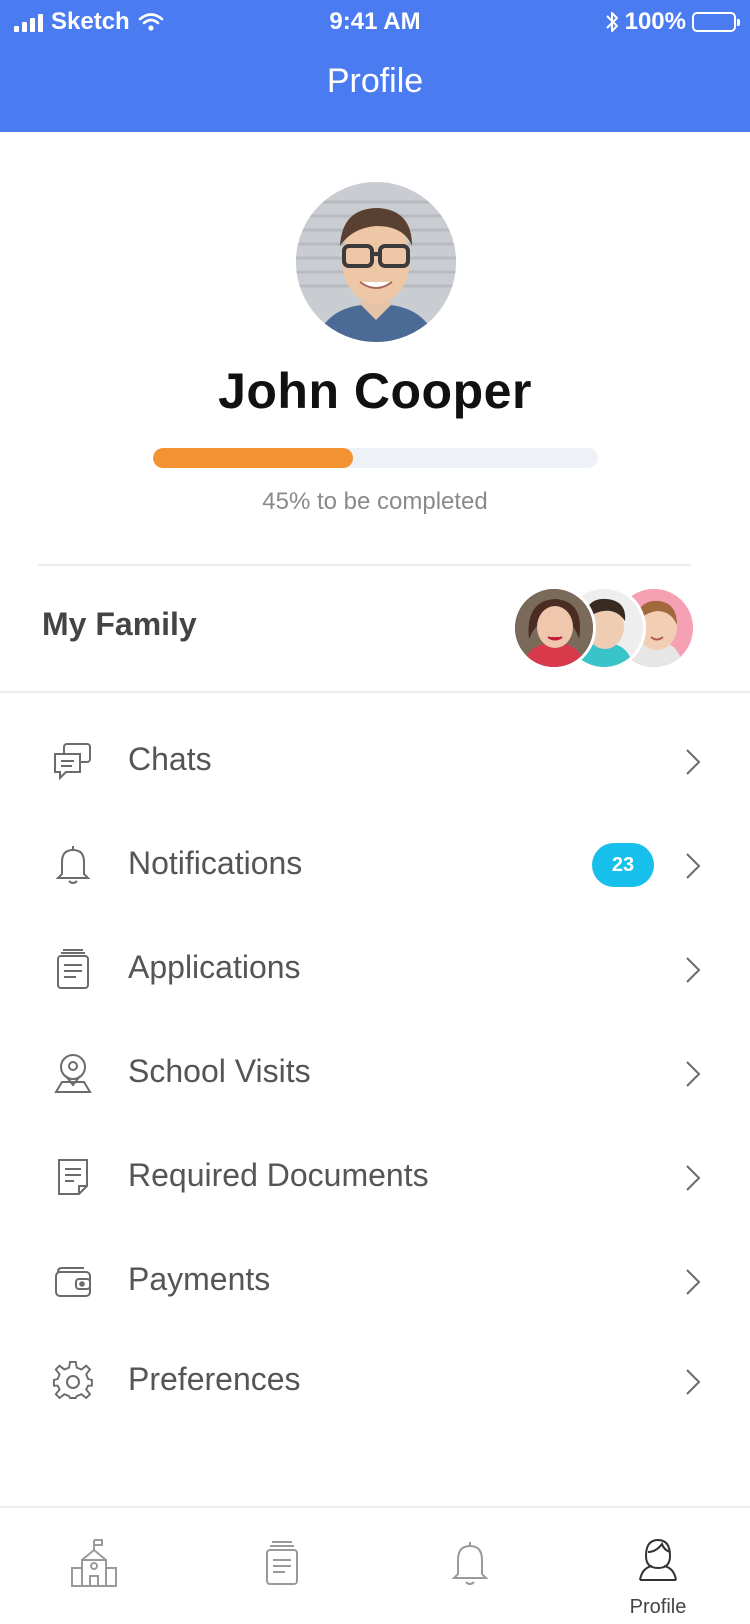  Describe the element at coordinates (119, 624) in the screenshot. I see `family-label: My Family` at that location.